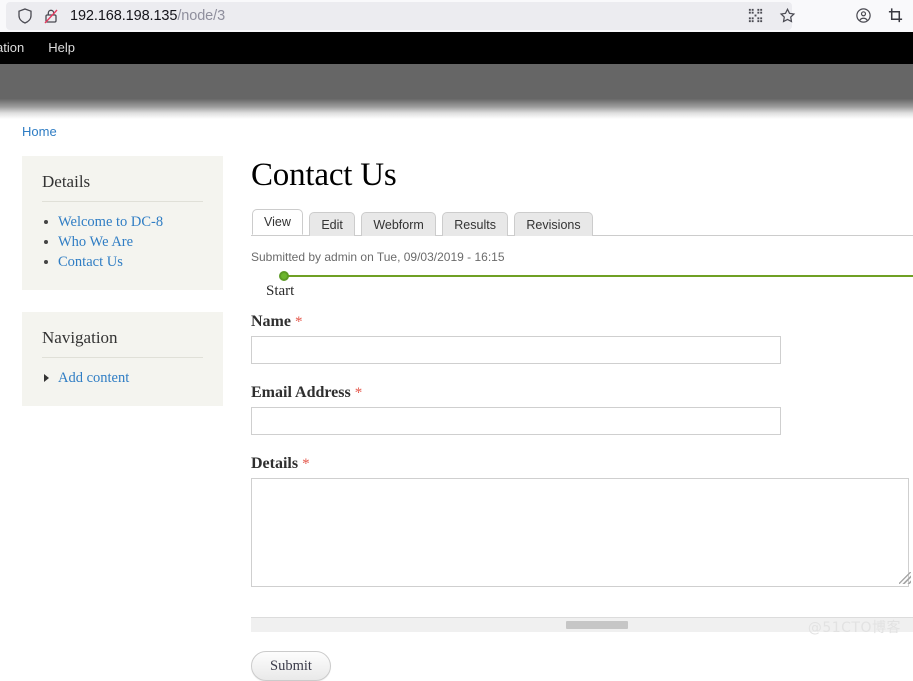 Image resolution: width=913 pixels, height=681 pixels. I want to click on sidebar-list-details: Welcome to DC-8 Who We Are Contact Us, so click(122, 242).